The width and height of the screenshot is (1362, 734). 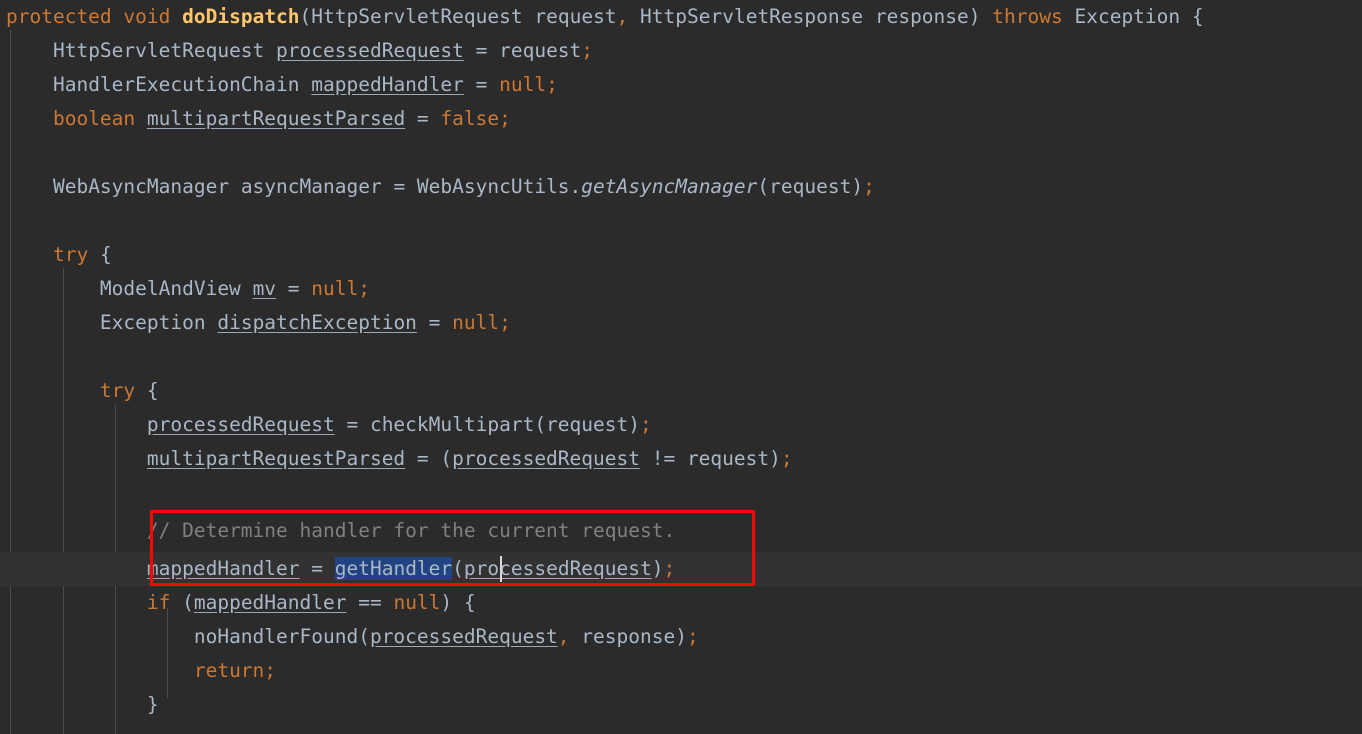 What do you see at coordinates (1027, 16) in the screenshot?
I see `code-token: throws` at bounding box center [1027, 16].